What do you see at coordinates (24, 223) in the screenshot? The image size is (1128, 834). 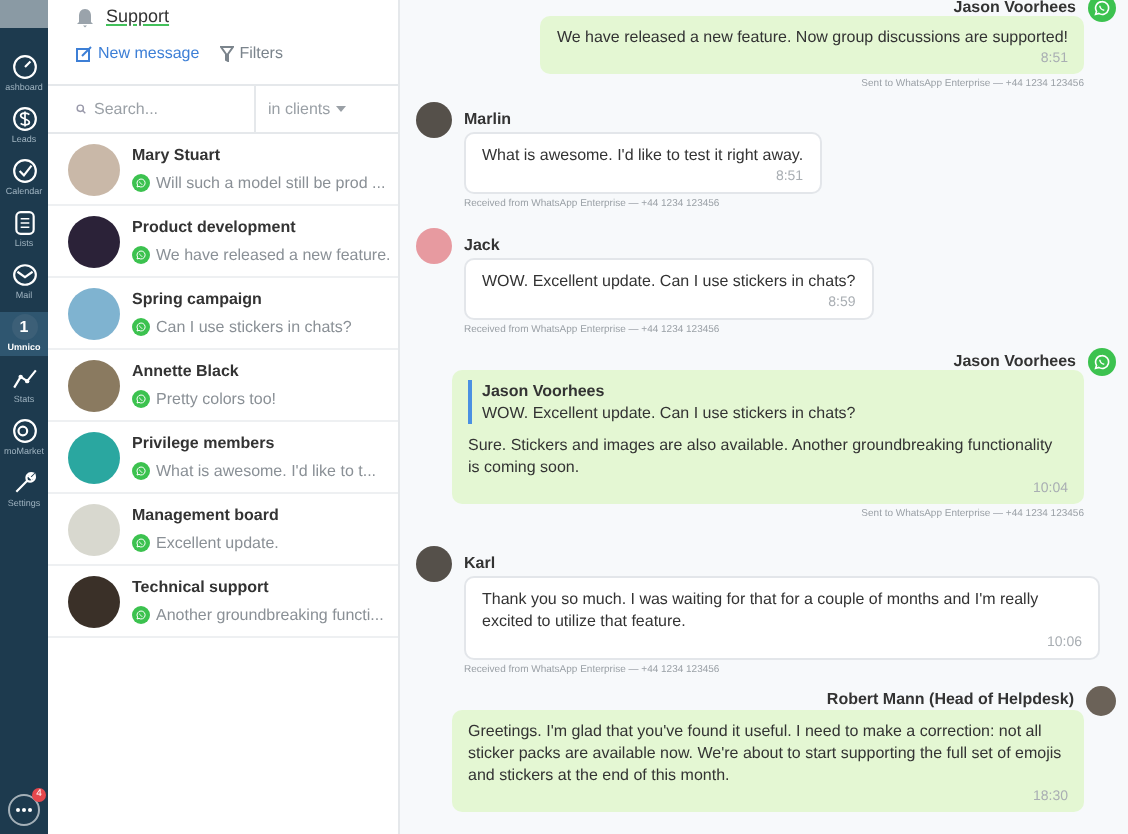 I see `list-icon` at bounding box center [24, 223].